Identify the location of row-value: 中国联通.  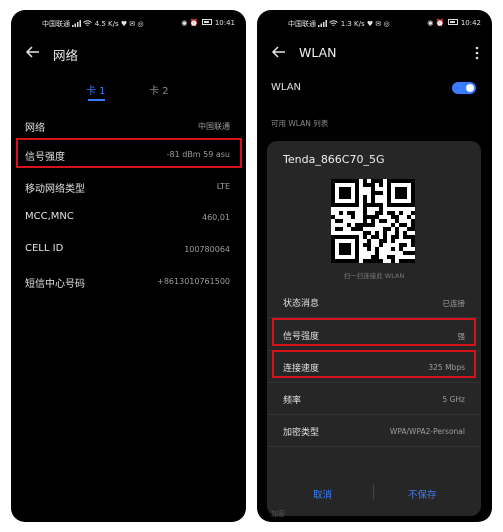
(214, 126).